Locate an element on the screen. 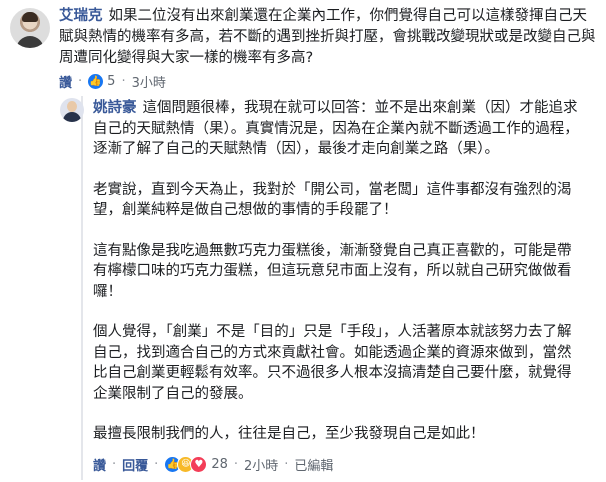  like-icon: 👍 is located at coordinates (96, 81).